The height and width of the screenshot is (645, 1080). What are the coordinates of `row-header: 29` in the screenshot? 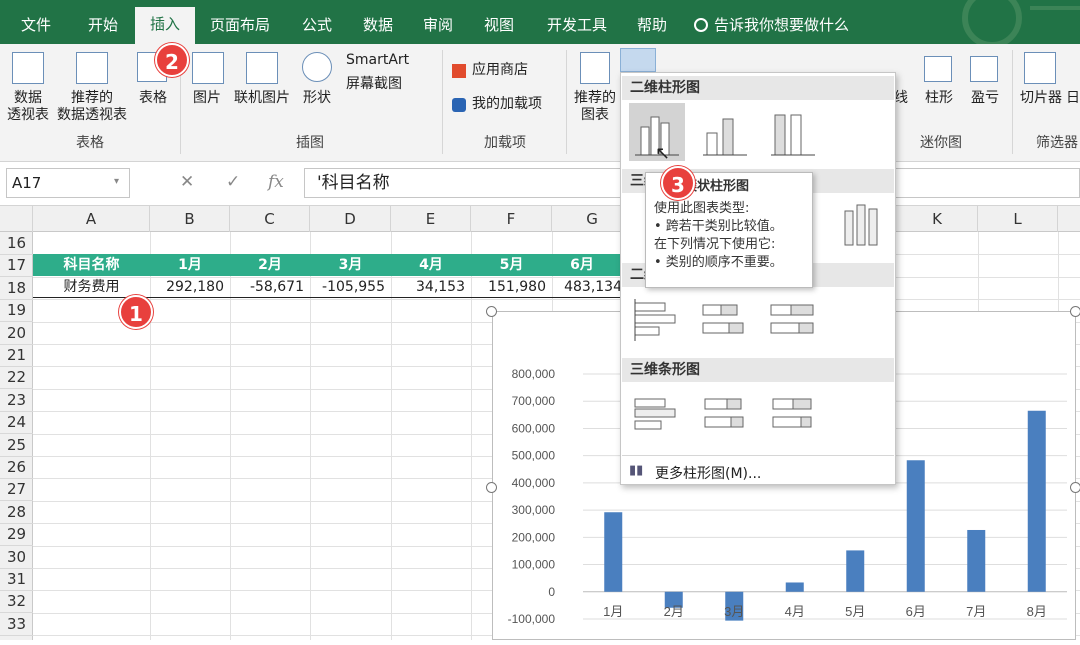 It's located at (16, 535).